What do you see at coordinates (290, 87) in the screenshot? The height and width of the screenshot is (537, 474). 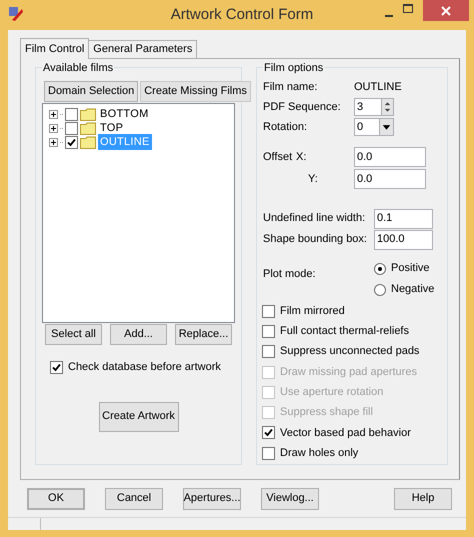 I see `field-label: Film name:` at bounding box center [290, 87].